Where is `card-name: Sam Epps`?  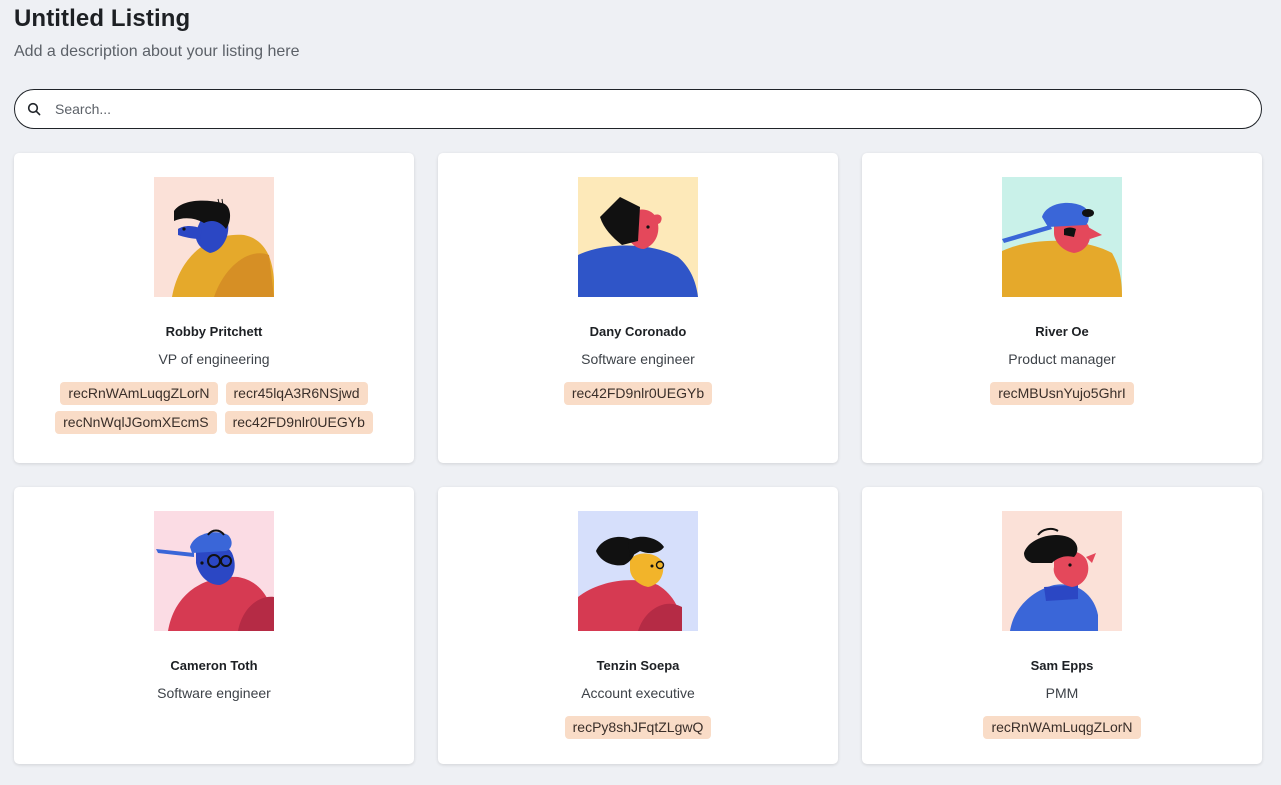 card-name: Sam Epps is located at coordinates (1062, 665).